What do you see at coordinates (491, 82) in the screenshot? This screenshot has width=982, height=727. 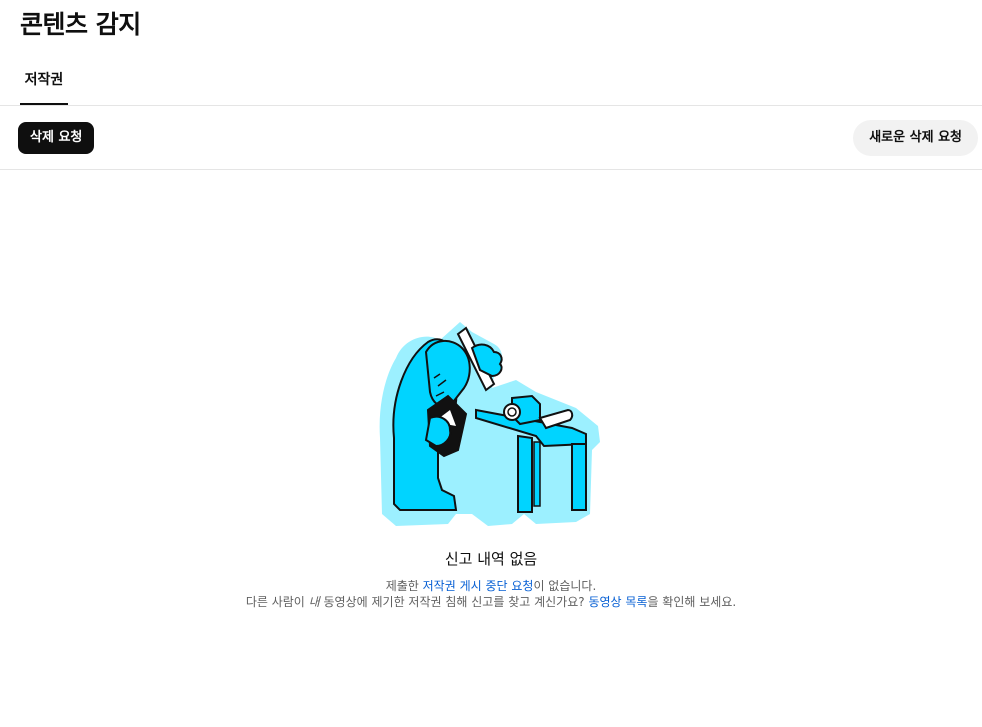 I see `tab-bar: 저작권` at bounding box center [491, 82].